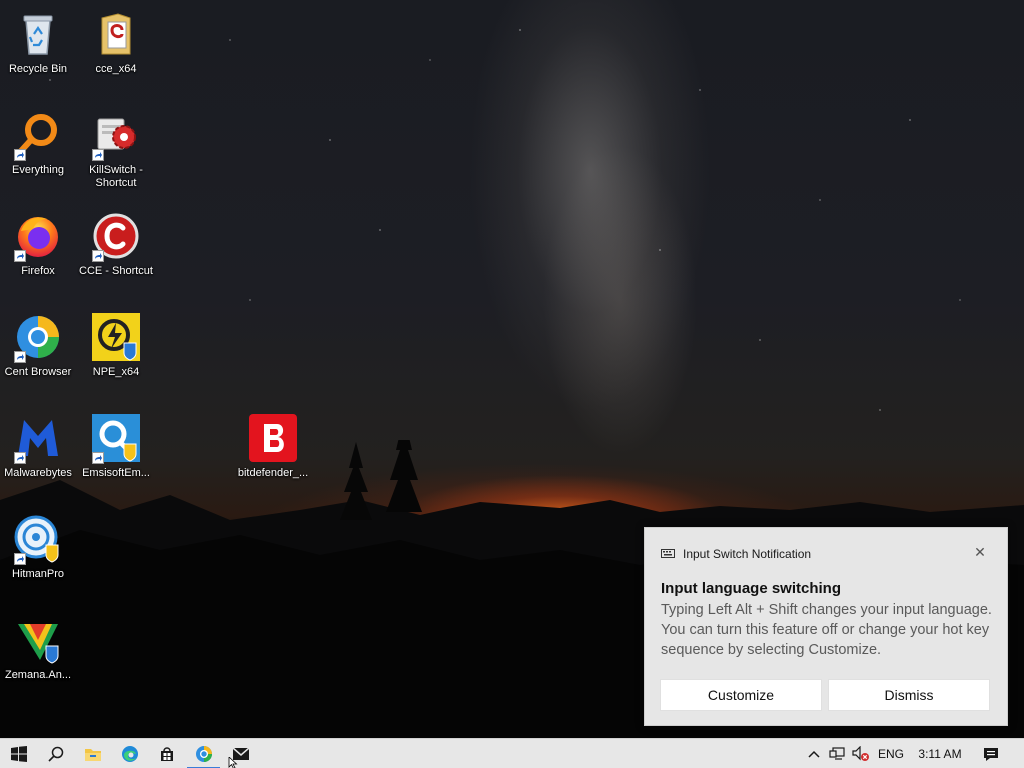 This screenshot has height=768, width=1024. I want to click on notification-header: Input Switch Notification, so click(736, 554).